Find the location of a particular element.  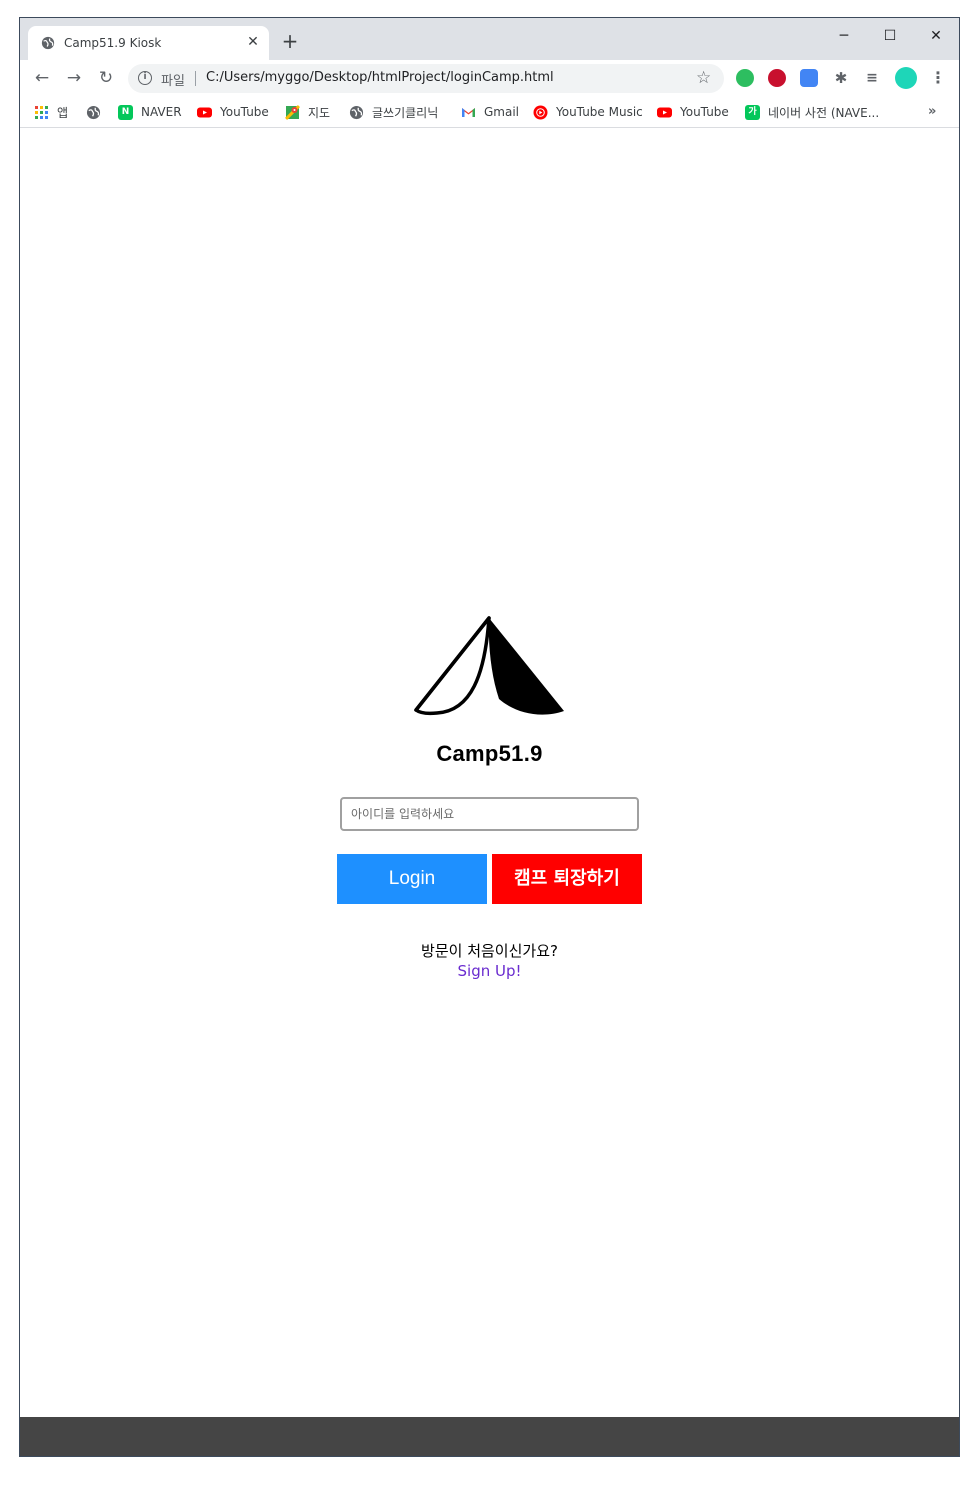

omnibox-separator is located at coordinates (195, 78).